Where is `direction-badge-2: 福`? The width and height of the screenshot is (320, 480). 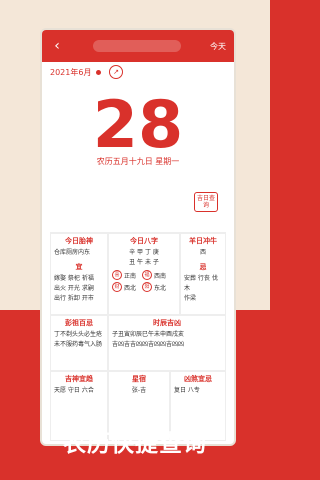
direction-badge-2: 福 is located at coordinates (147, 275).